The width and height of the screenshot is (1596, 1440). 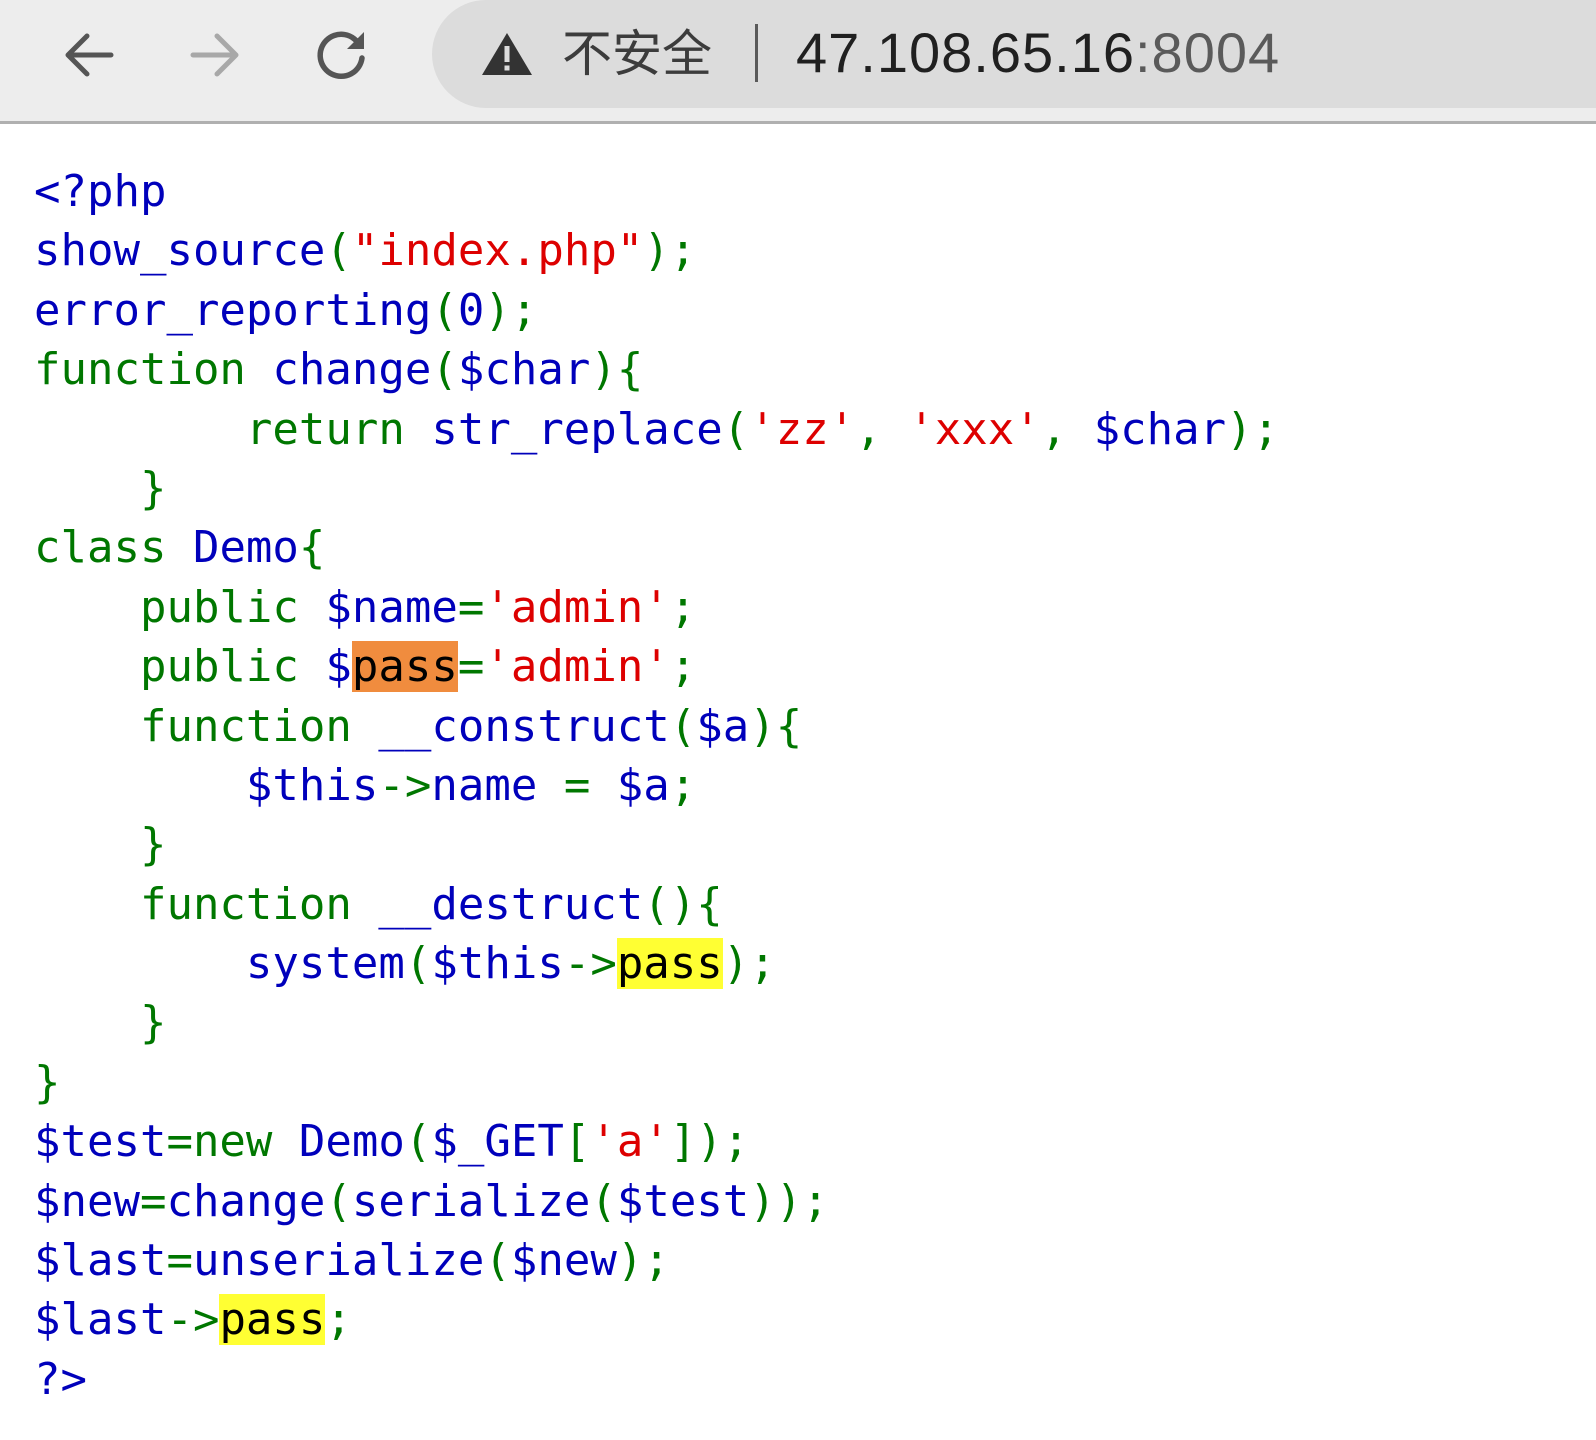 I want to click on code-line: public $name='admin';, so click(x=656, y=607).